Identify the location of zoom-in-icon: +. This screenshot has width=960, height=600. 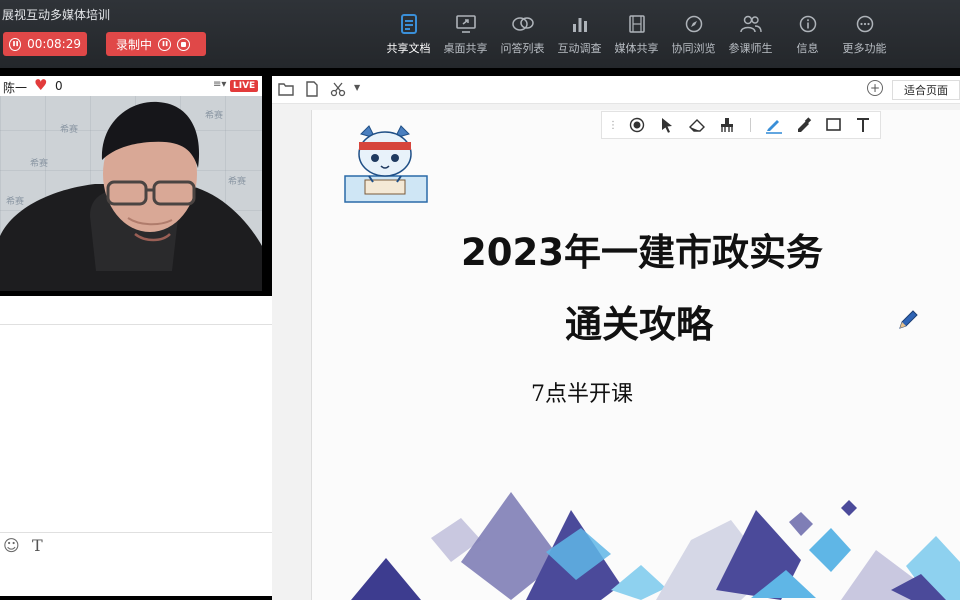
(875, 88).